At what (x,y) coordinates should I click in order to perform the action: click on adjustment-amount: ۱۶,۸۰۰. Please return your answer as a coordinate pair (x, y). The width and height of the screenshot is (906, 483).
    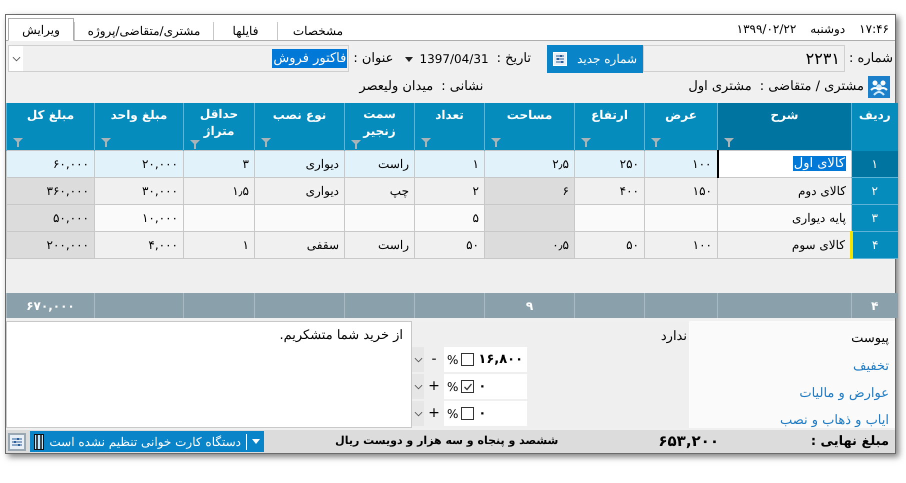
    Looking at the image, I should click on (501, 359).